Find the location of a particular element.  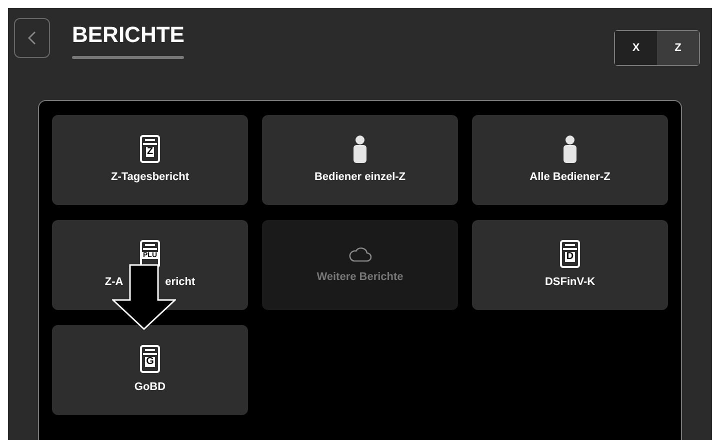

tile-label: Weitere Berichte is located at coordinates (360, 277).